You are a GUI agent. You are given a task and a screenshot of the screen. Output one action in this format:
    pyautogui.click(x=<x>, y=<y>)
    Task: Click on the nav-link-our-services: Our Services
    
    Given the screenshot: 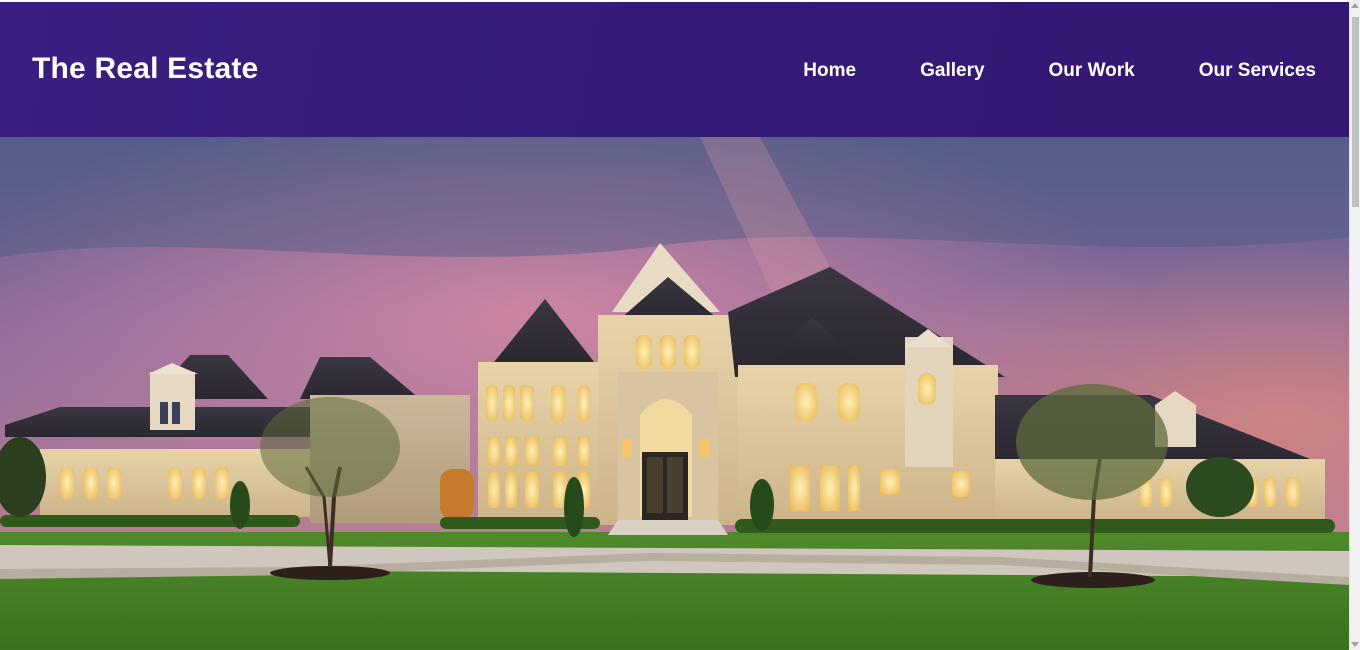 What is the action you would take?
    pyautogui.click(x=1257, y=71)
    